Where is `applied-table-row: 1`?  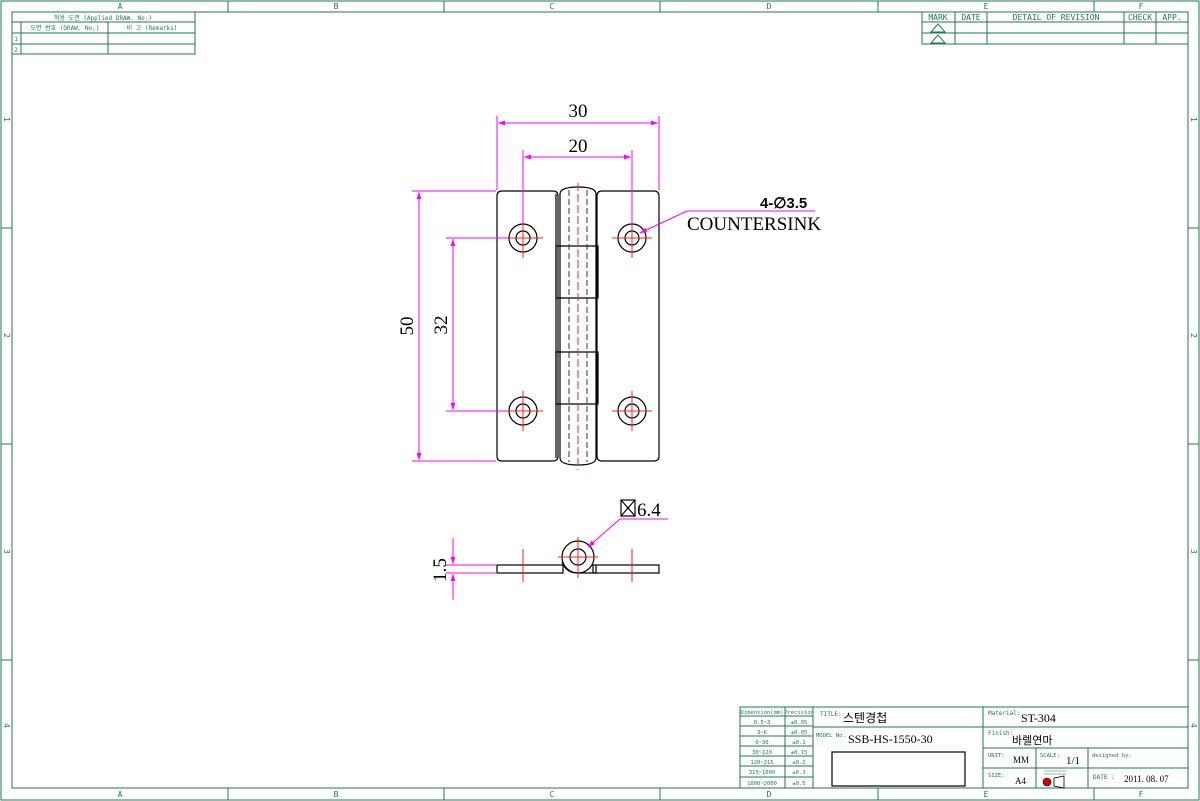 applied-table-row: 1 is located at coordinates (16, 39).